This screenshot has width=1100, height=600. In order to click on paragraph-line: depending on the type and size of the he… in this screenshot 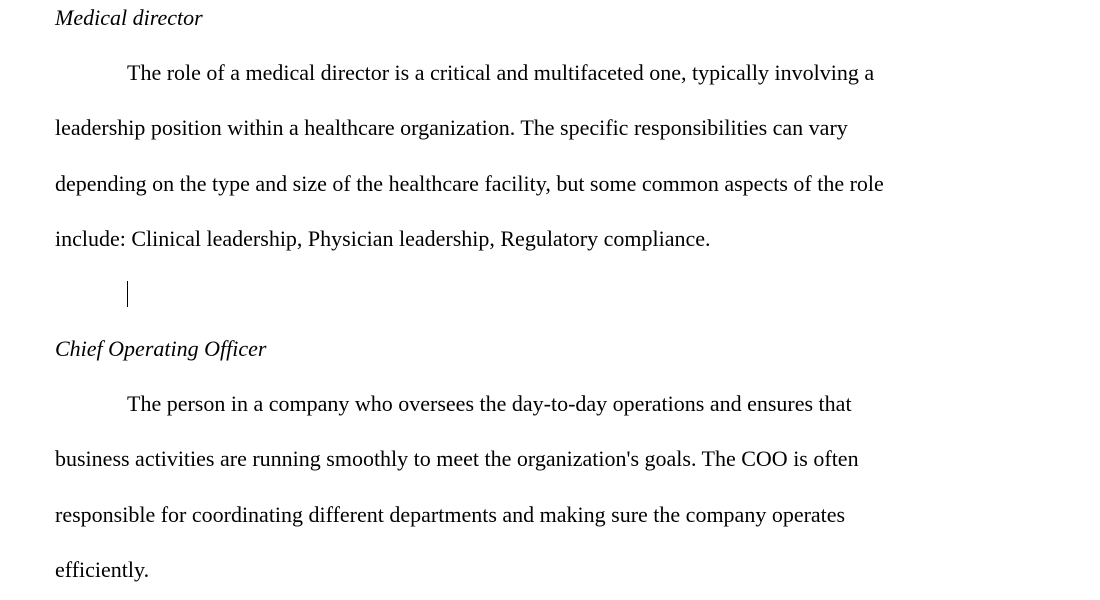, I will do `click(469, 183)`.